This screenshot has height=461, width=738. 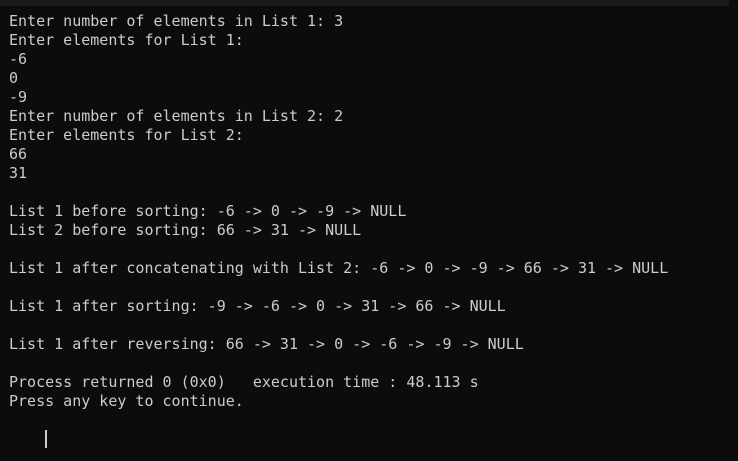 I want to click on cursor-line, so click(x=373, y=429).